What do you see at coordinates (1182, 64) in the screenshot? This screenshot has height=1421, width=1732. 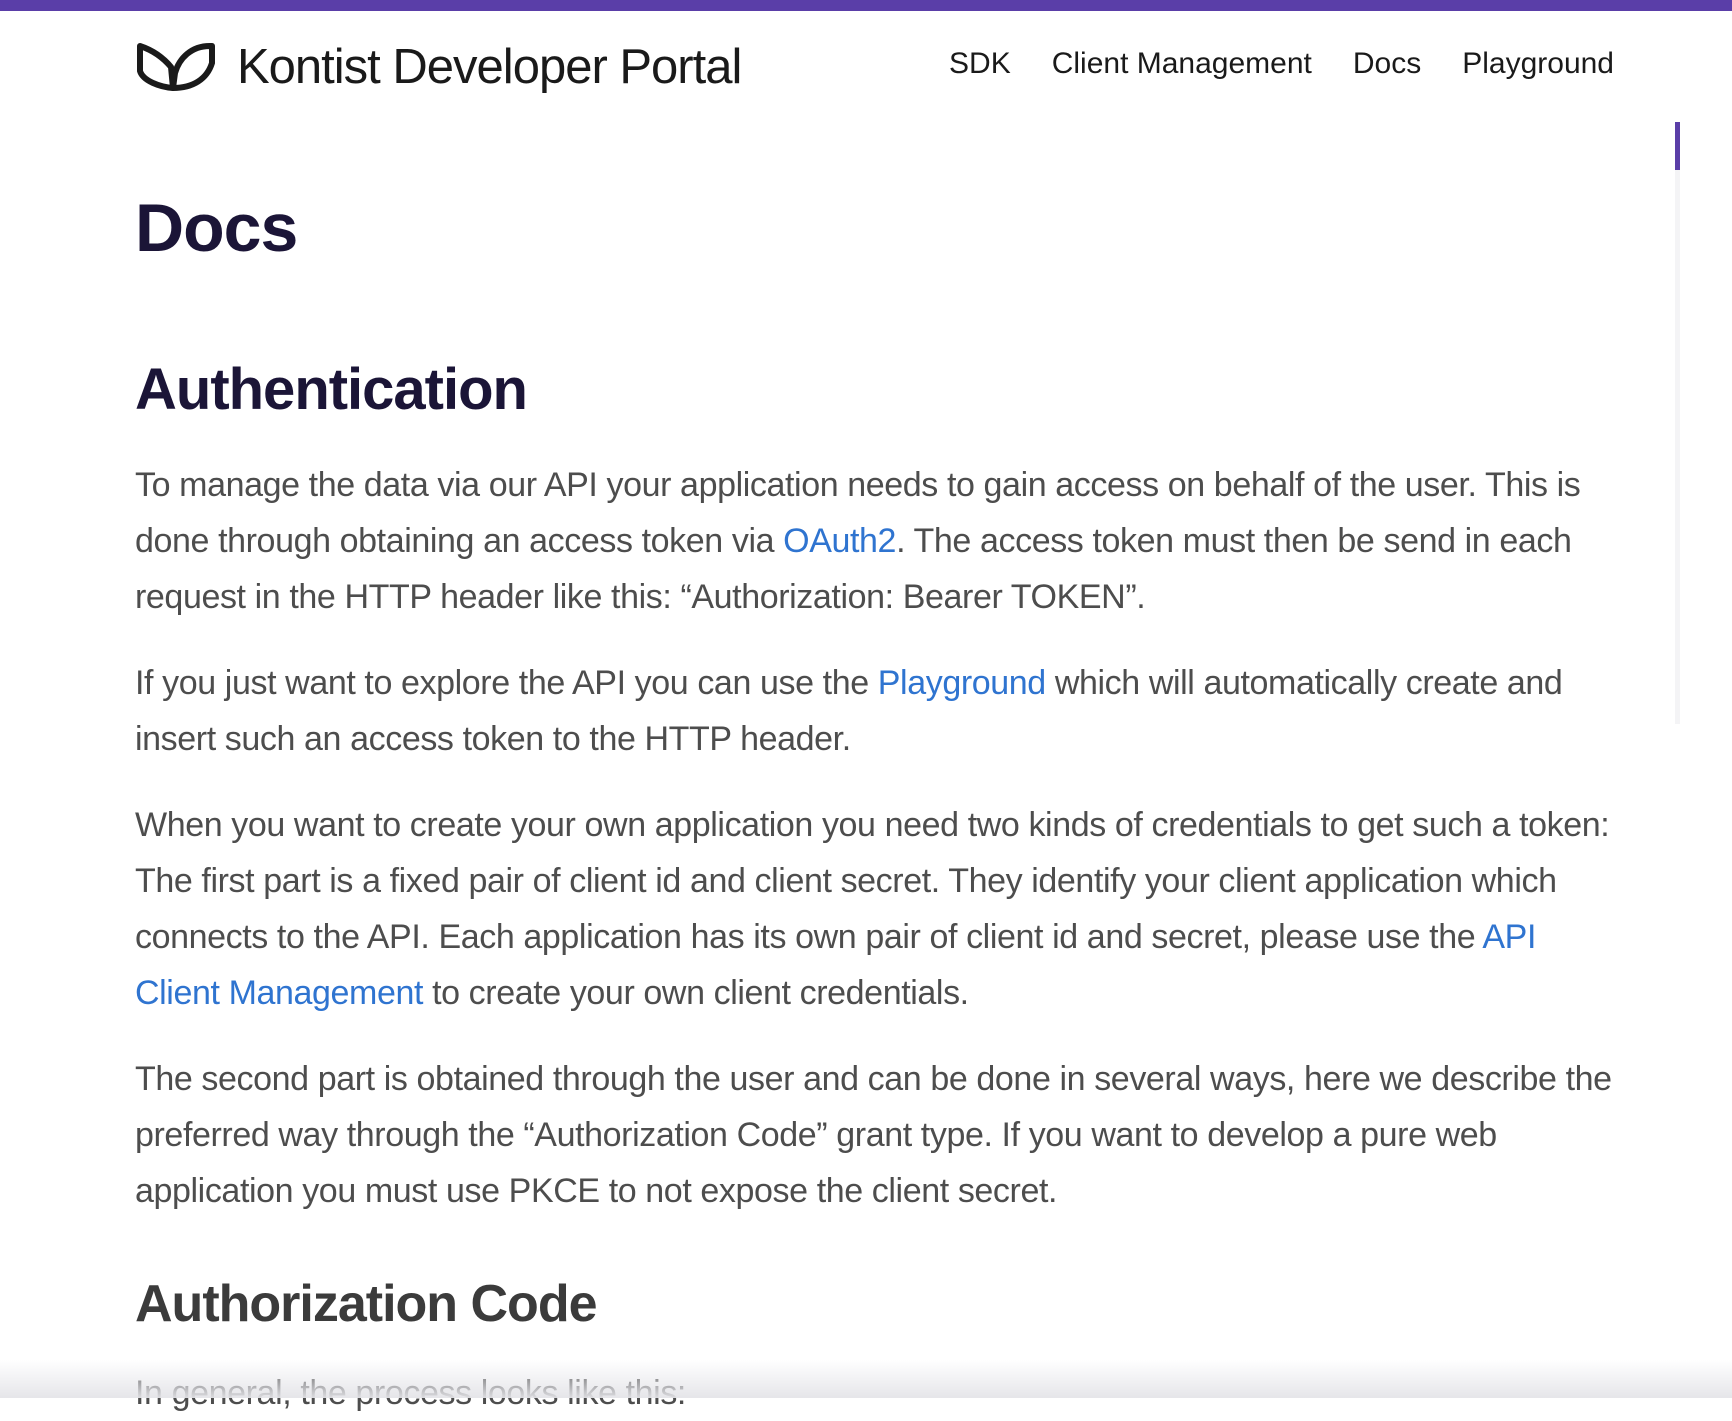 I see `nav-client-management: Client Management` at bounding box center [1182, 64].